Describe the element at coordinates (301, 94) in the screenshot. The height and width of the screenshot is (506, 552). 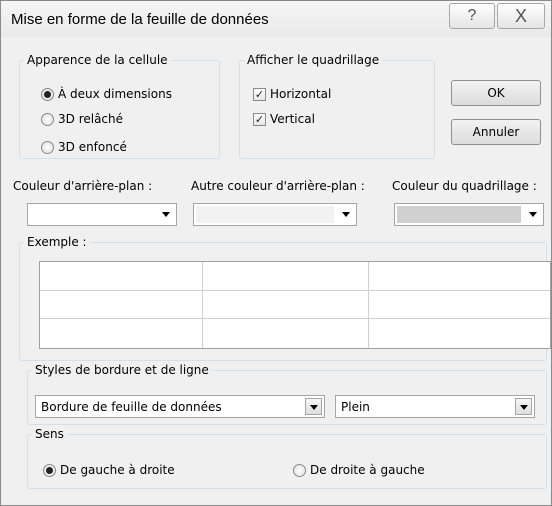
I see `checkbox-label: Horizontal` at that location.